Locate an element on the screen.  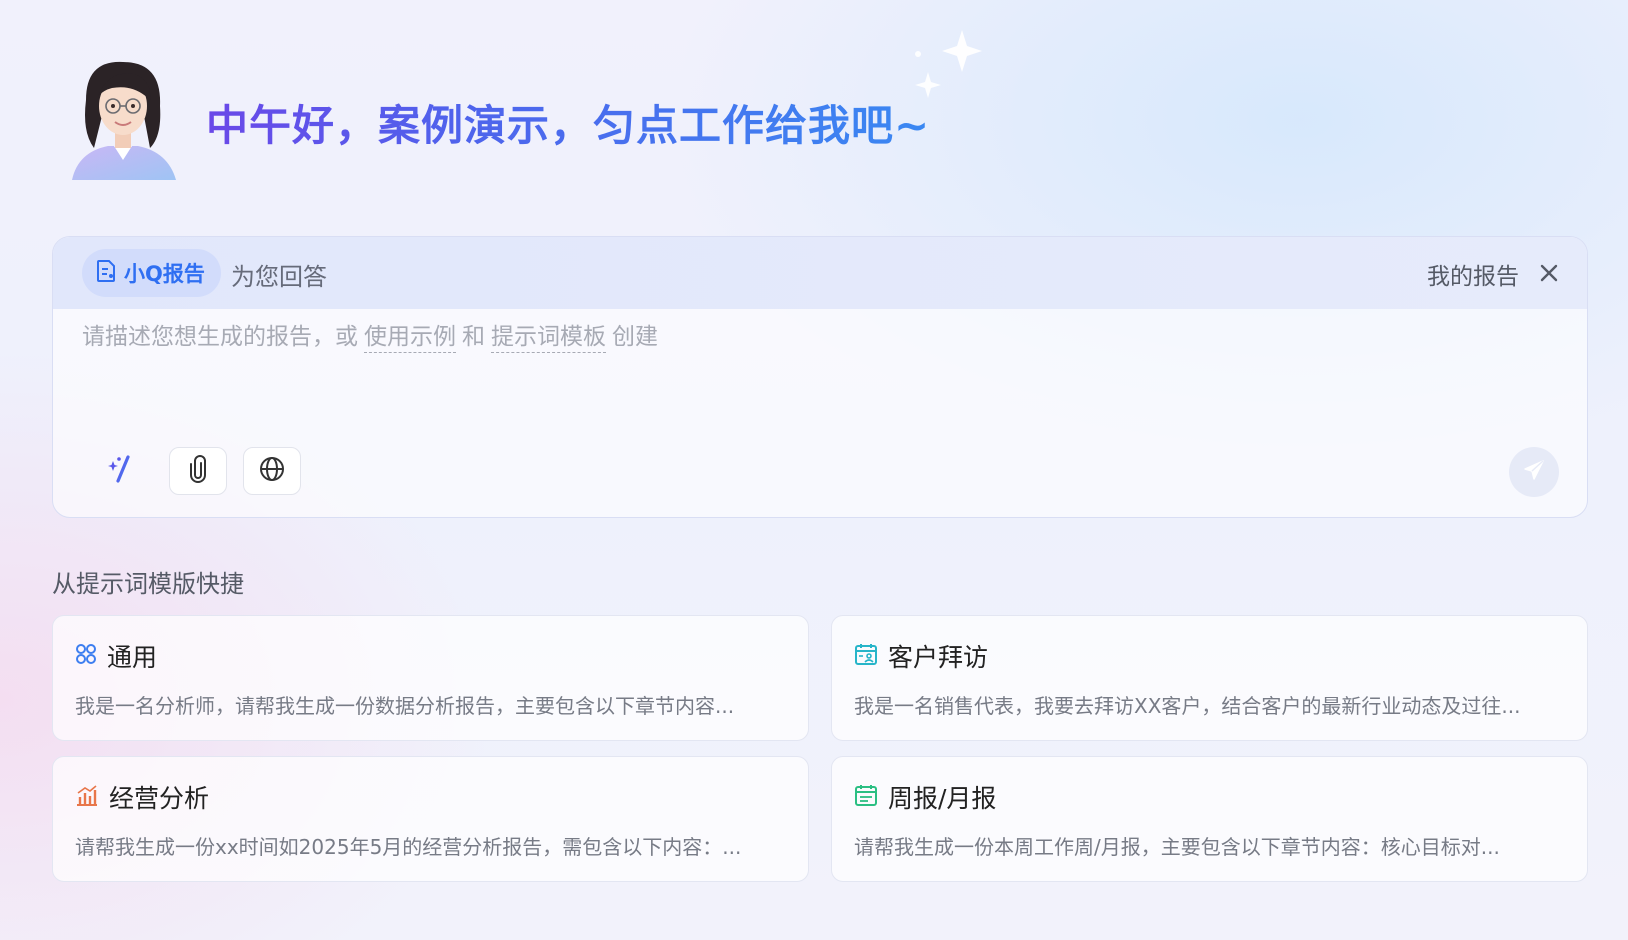
template-title: 客户拜访 is located at coordinates (938, 657).